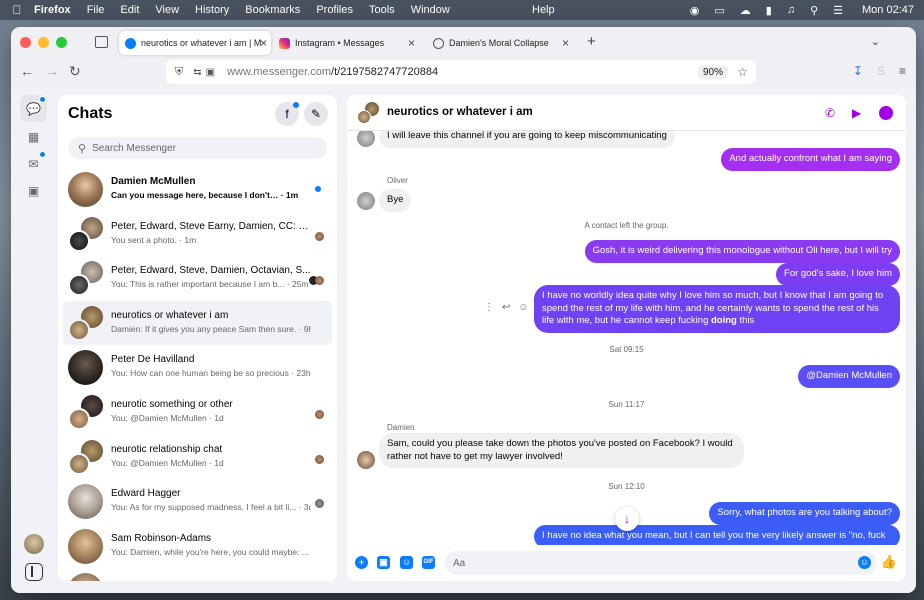 The width and height of the screenshot is (924, 600). I want to click on reload-icon: ↻, so click(75, 71).